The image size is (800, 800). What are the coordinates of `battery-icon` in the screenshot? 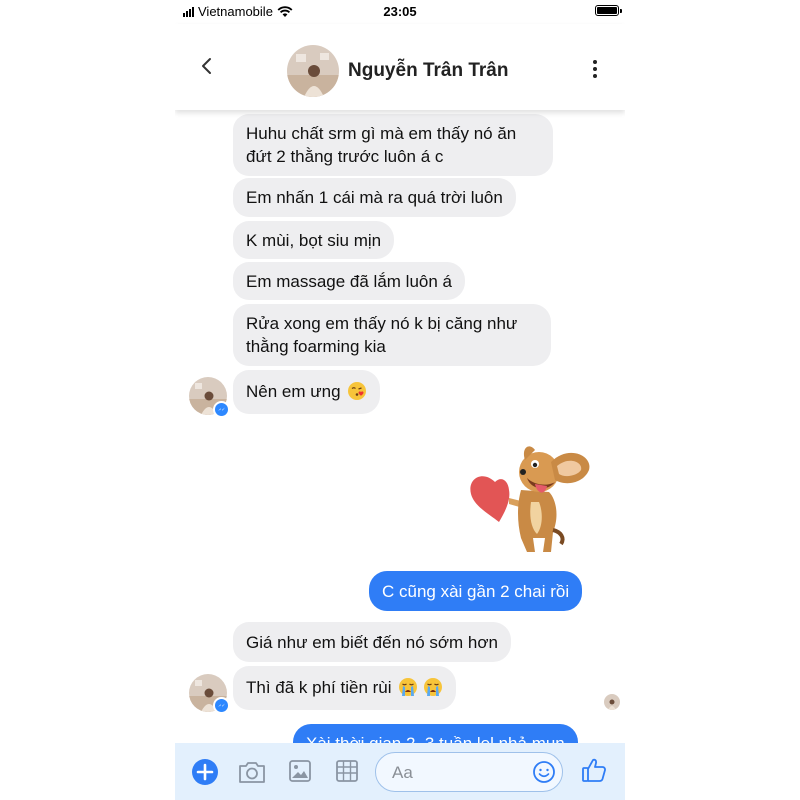 It's located at (608, 10).